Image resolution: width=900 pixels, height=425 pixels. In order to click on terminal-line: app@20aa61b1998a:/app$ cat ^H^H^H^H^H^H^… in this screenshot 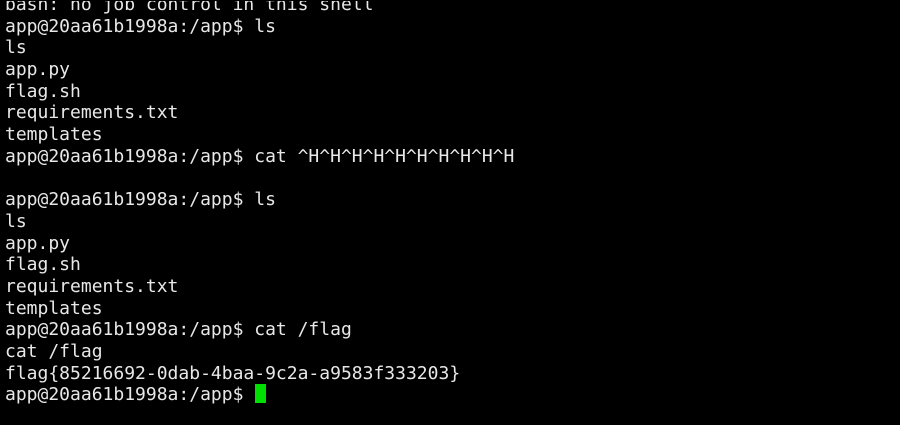, I will do `click(260, 156)`.